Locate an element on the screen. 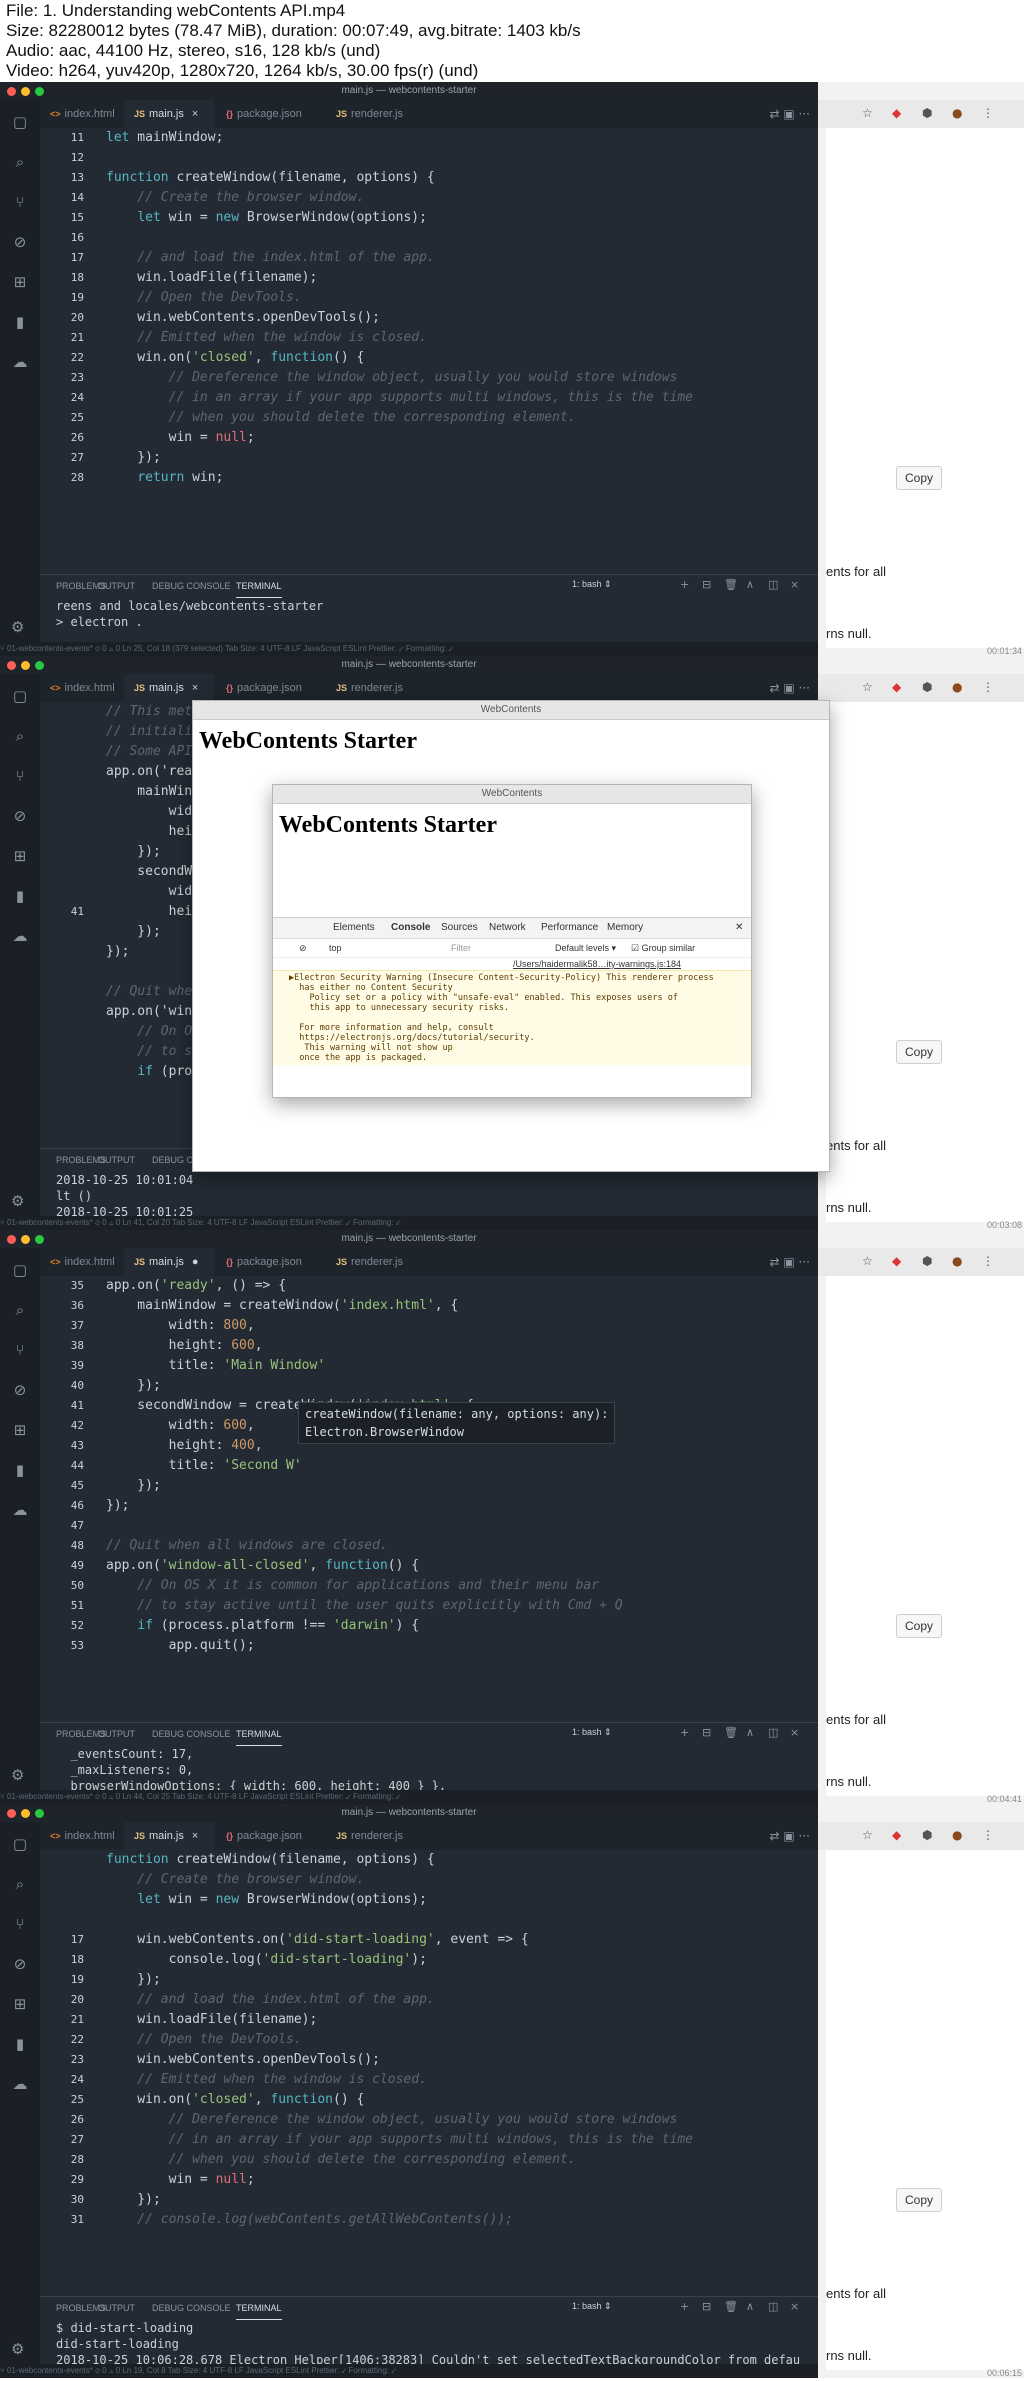 The width and height of the screenshot is (1024, 2381). devtools-tab-network: Network is located at coordinates (507, 928).